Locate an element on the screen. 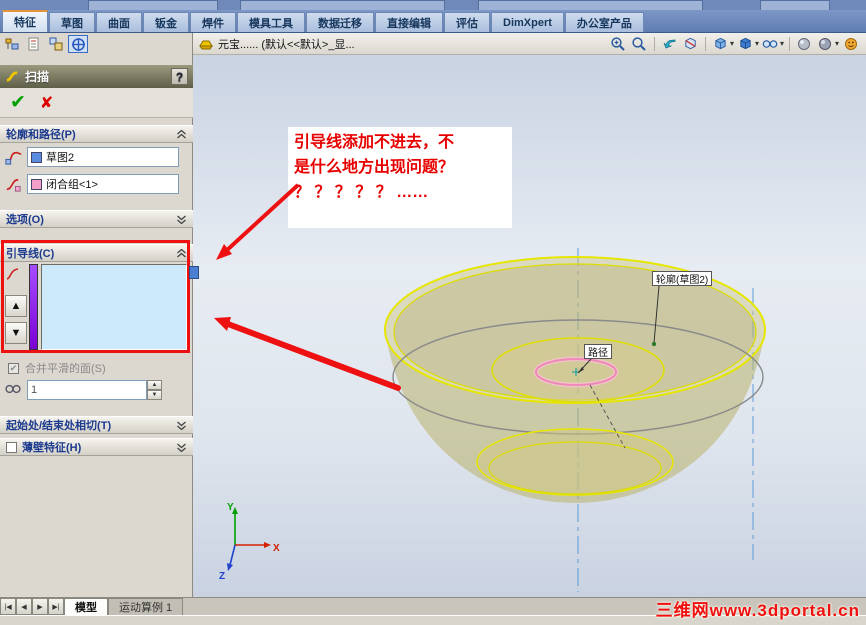 This screenshot has width=866, height=625. sweep-icon is located at coordinates (12, 76).